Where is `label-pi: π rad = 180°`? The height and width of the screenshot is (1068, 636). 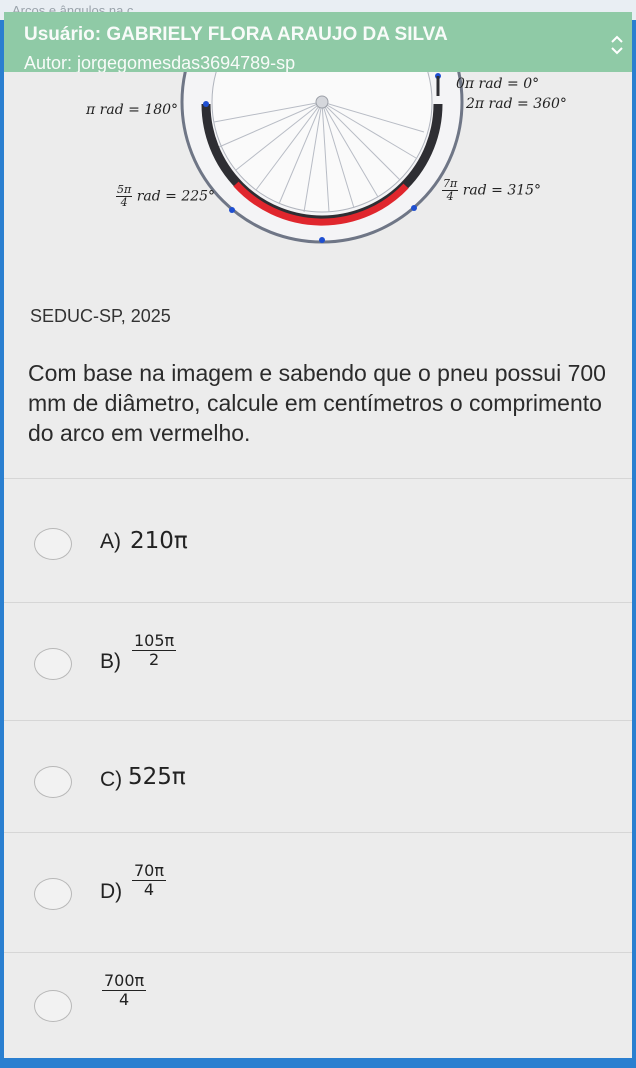 label-pi: π rad = 180° is located at coordinates (132, 110).